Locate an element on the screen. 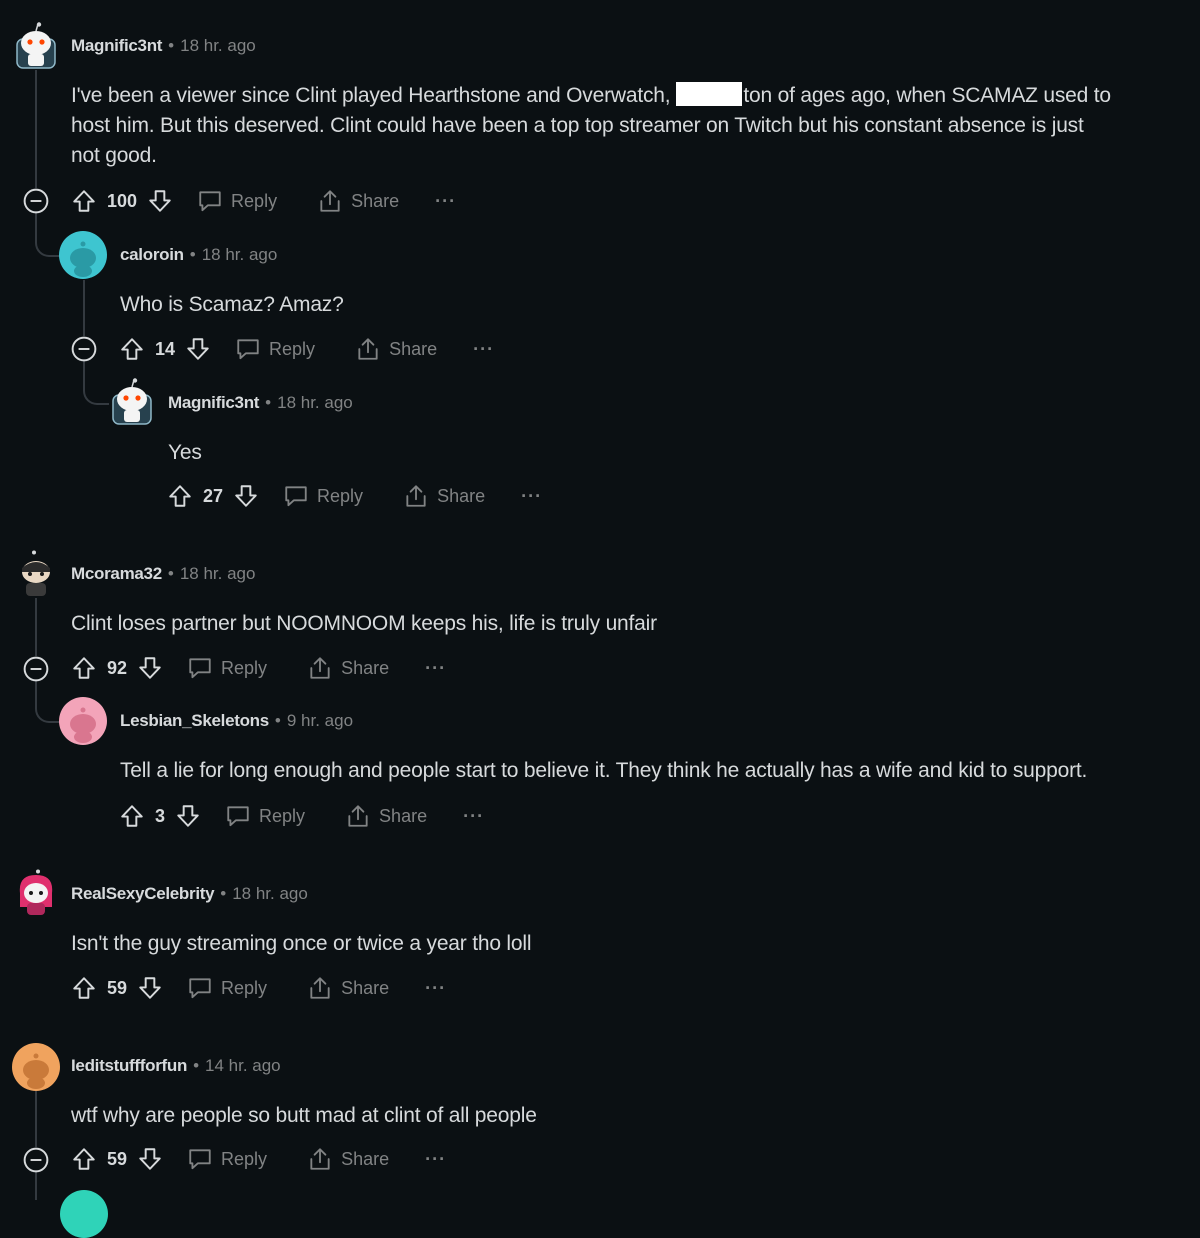 The width and height of the screenshot is (1200, 1238). default-pink-avatar is located at coordinates (83, 721).